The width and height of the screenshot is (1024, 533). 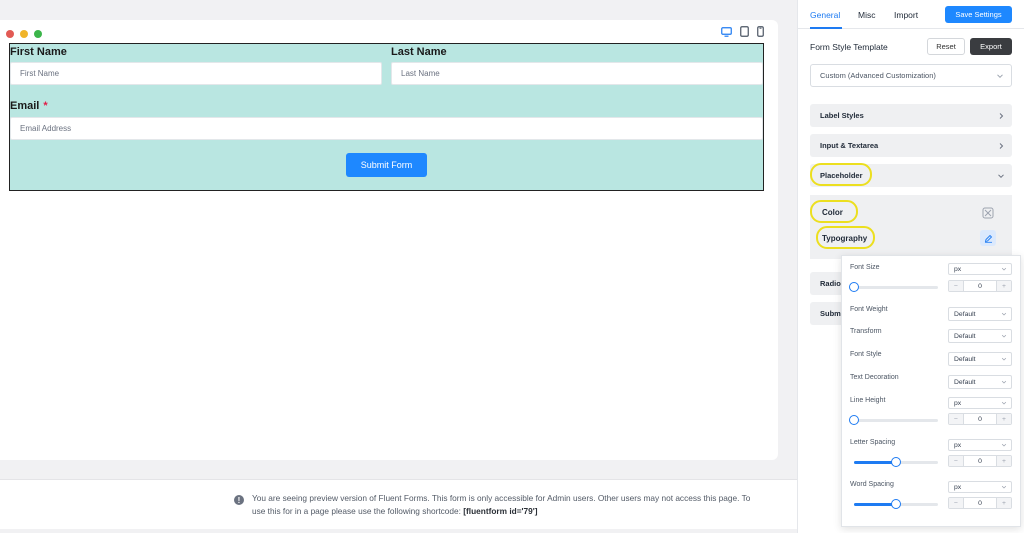 I want to click on export-button: Export, so click(x=991, y=46).